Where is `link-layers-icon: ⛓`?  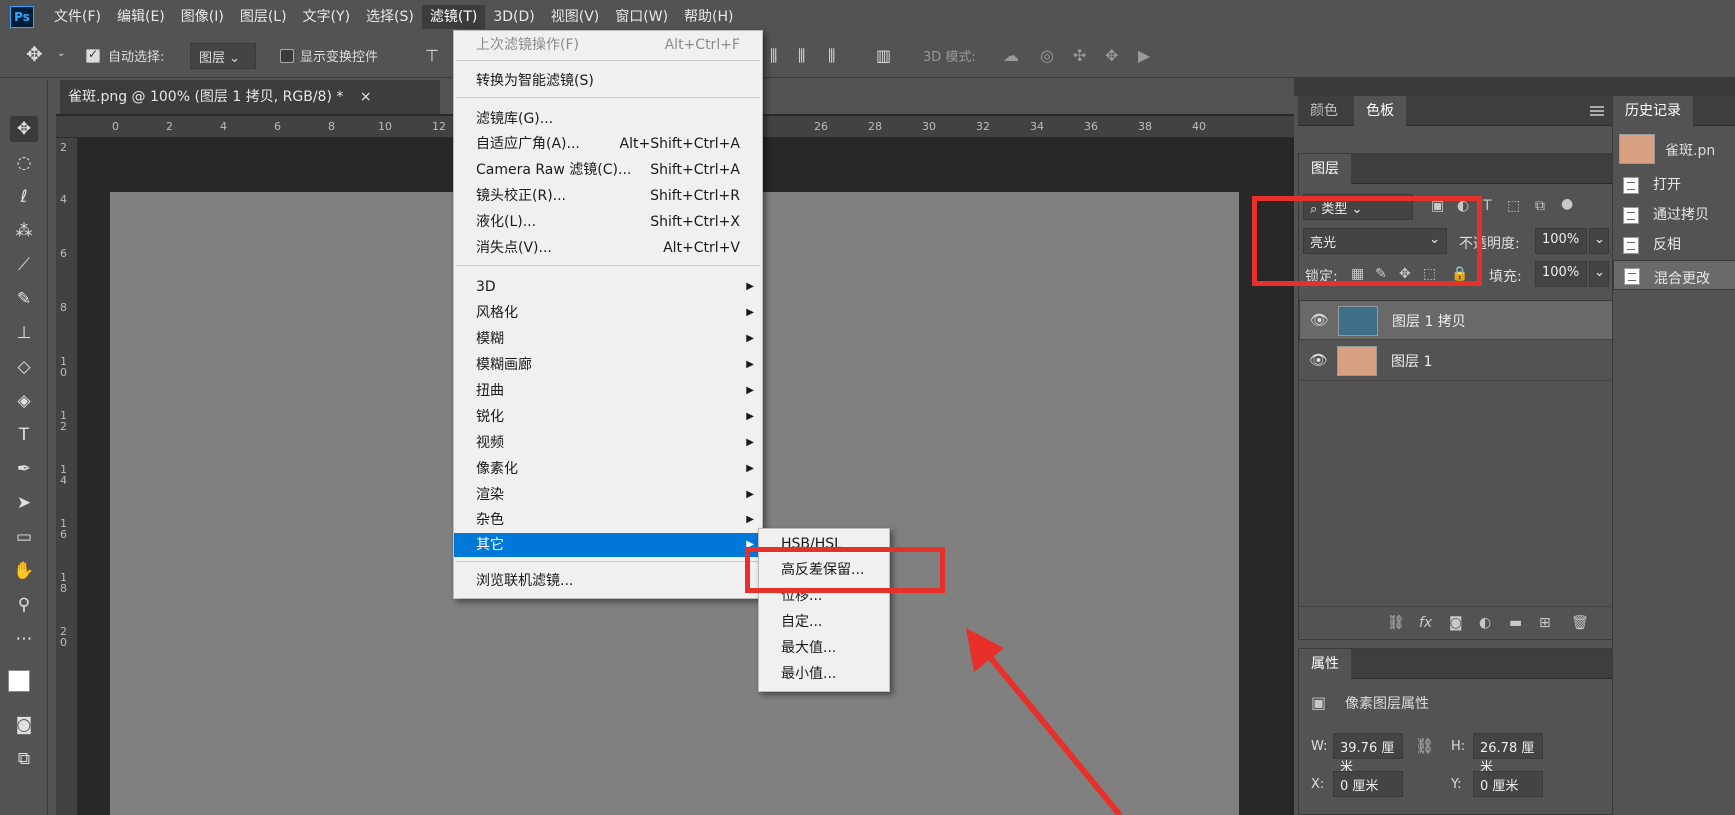
link-layers-icon: ⛓ is located at coordinates (1396, 623).